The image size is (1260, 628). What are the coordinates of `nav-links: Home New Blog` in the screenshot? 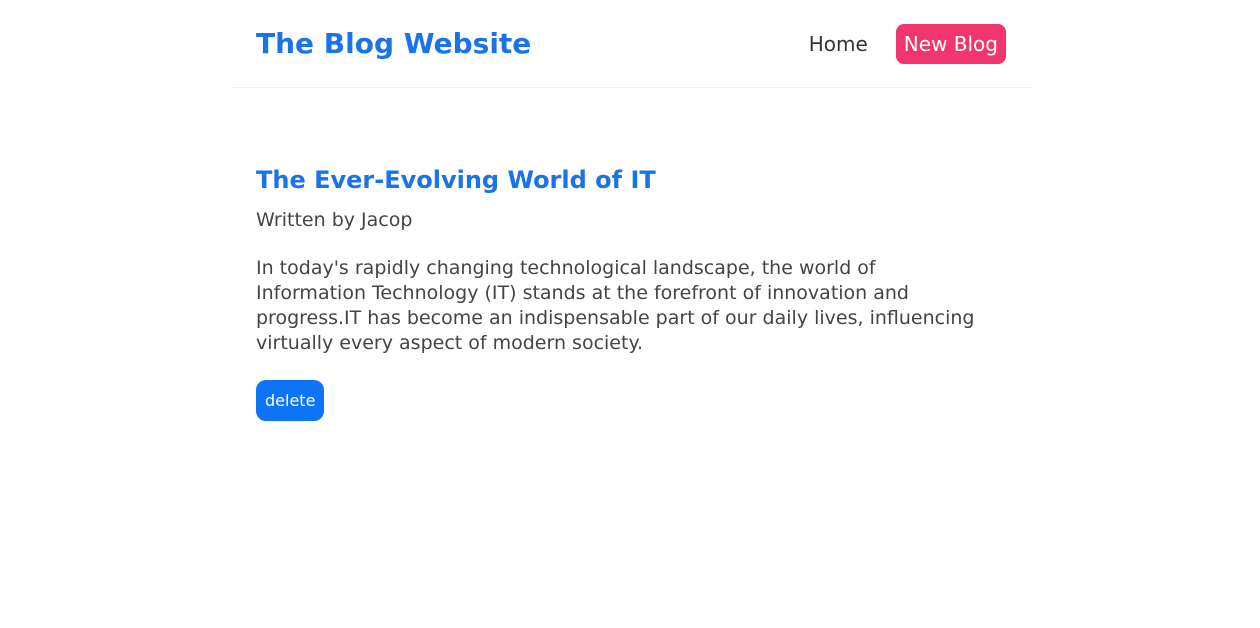 It's located at (907, 44).